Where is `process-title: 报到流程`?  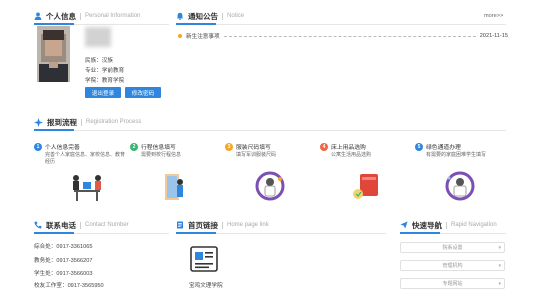
process-title: 报到流程 is located at coordinates (62, 122).